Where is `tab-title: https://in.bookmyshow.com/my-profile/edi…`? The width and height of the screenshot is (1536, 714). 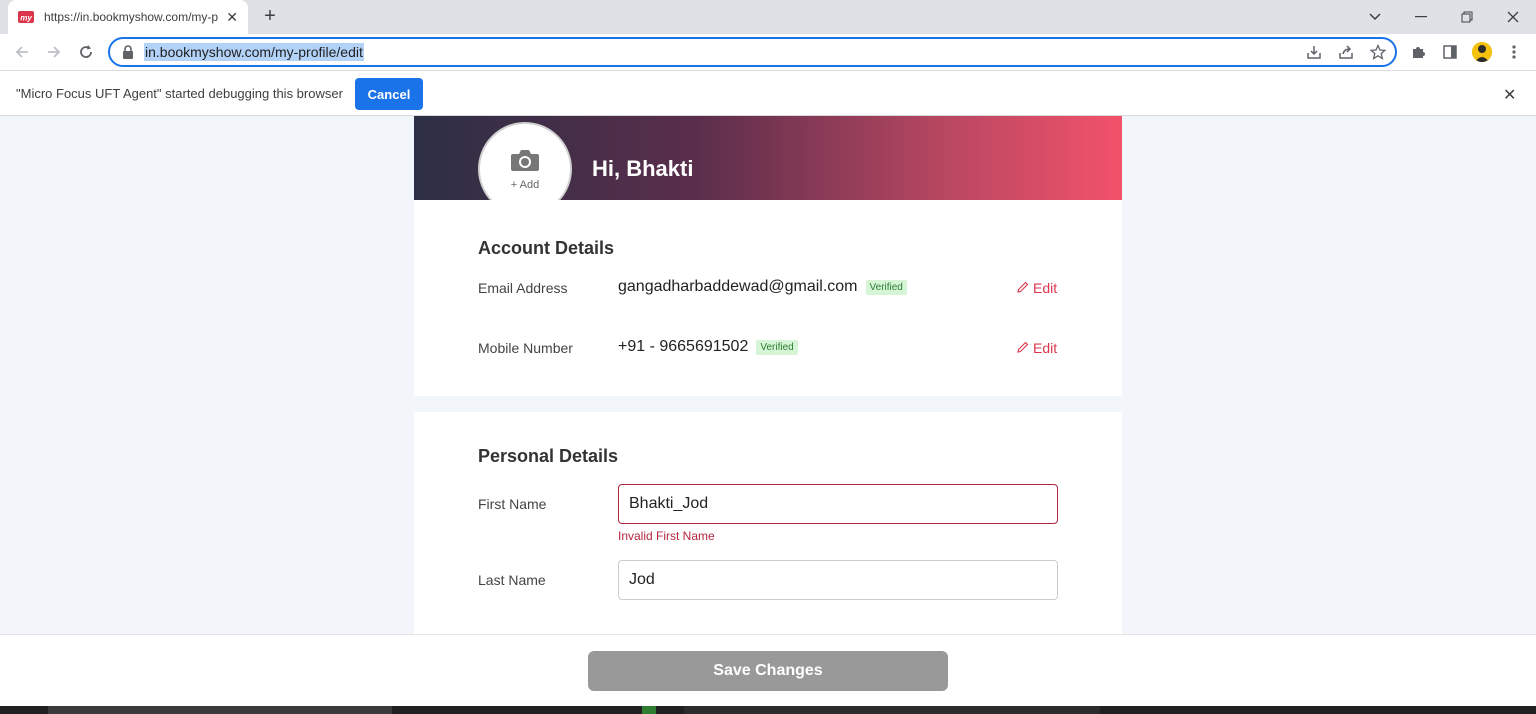
tab-title: https://in.bookmyshow.com/my-profile/edi… is located at coordinates (131, 17).